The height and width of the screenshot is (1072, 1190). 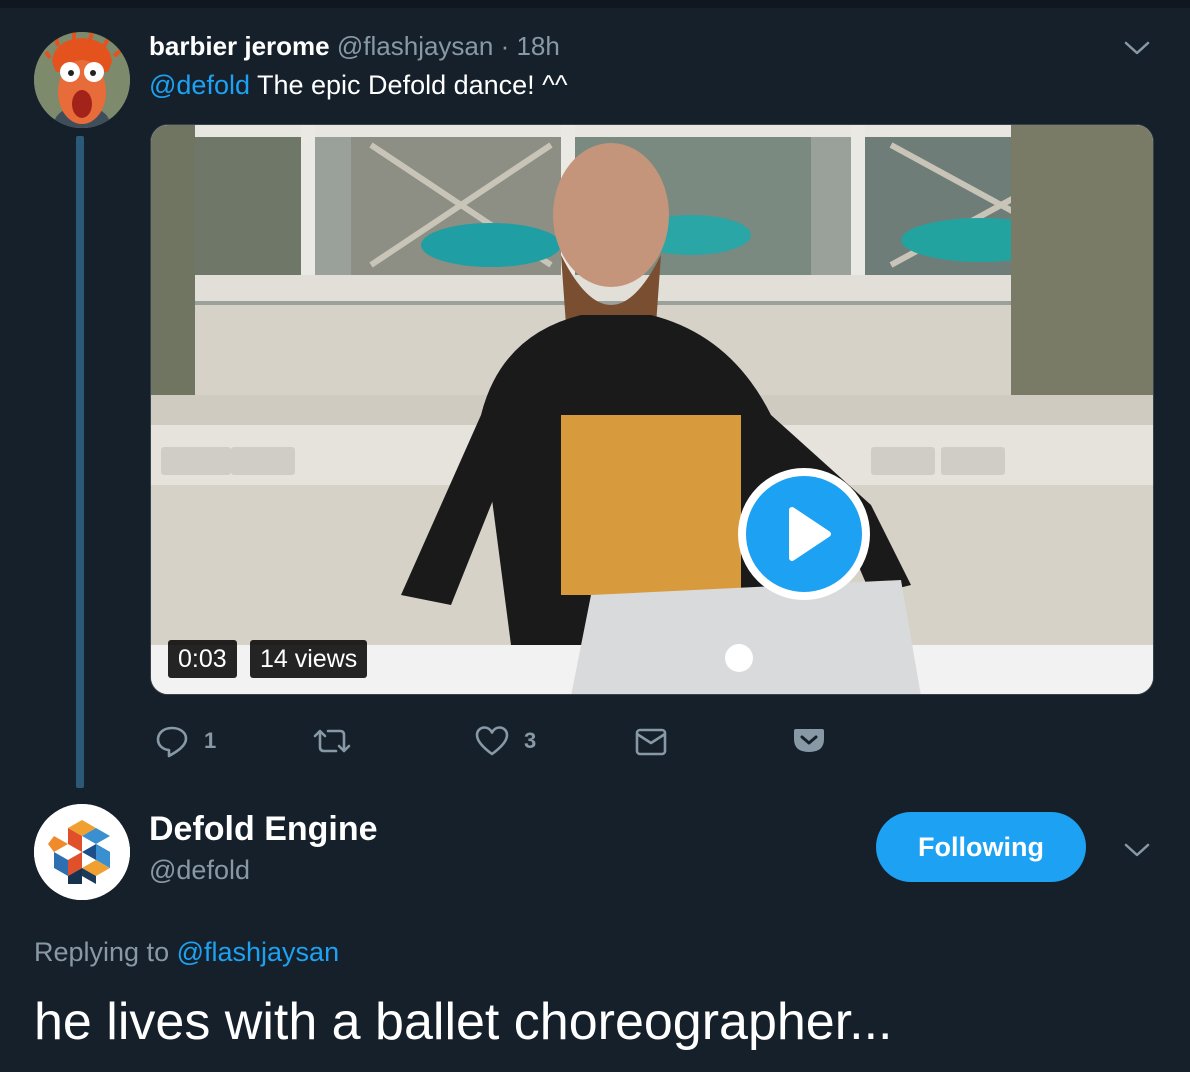 I want to click on play-button, so click(x=804, y=534).